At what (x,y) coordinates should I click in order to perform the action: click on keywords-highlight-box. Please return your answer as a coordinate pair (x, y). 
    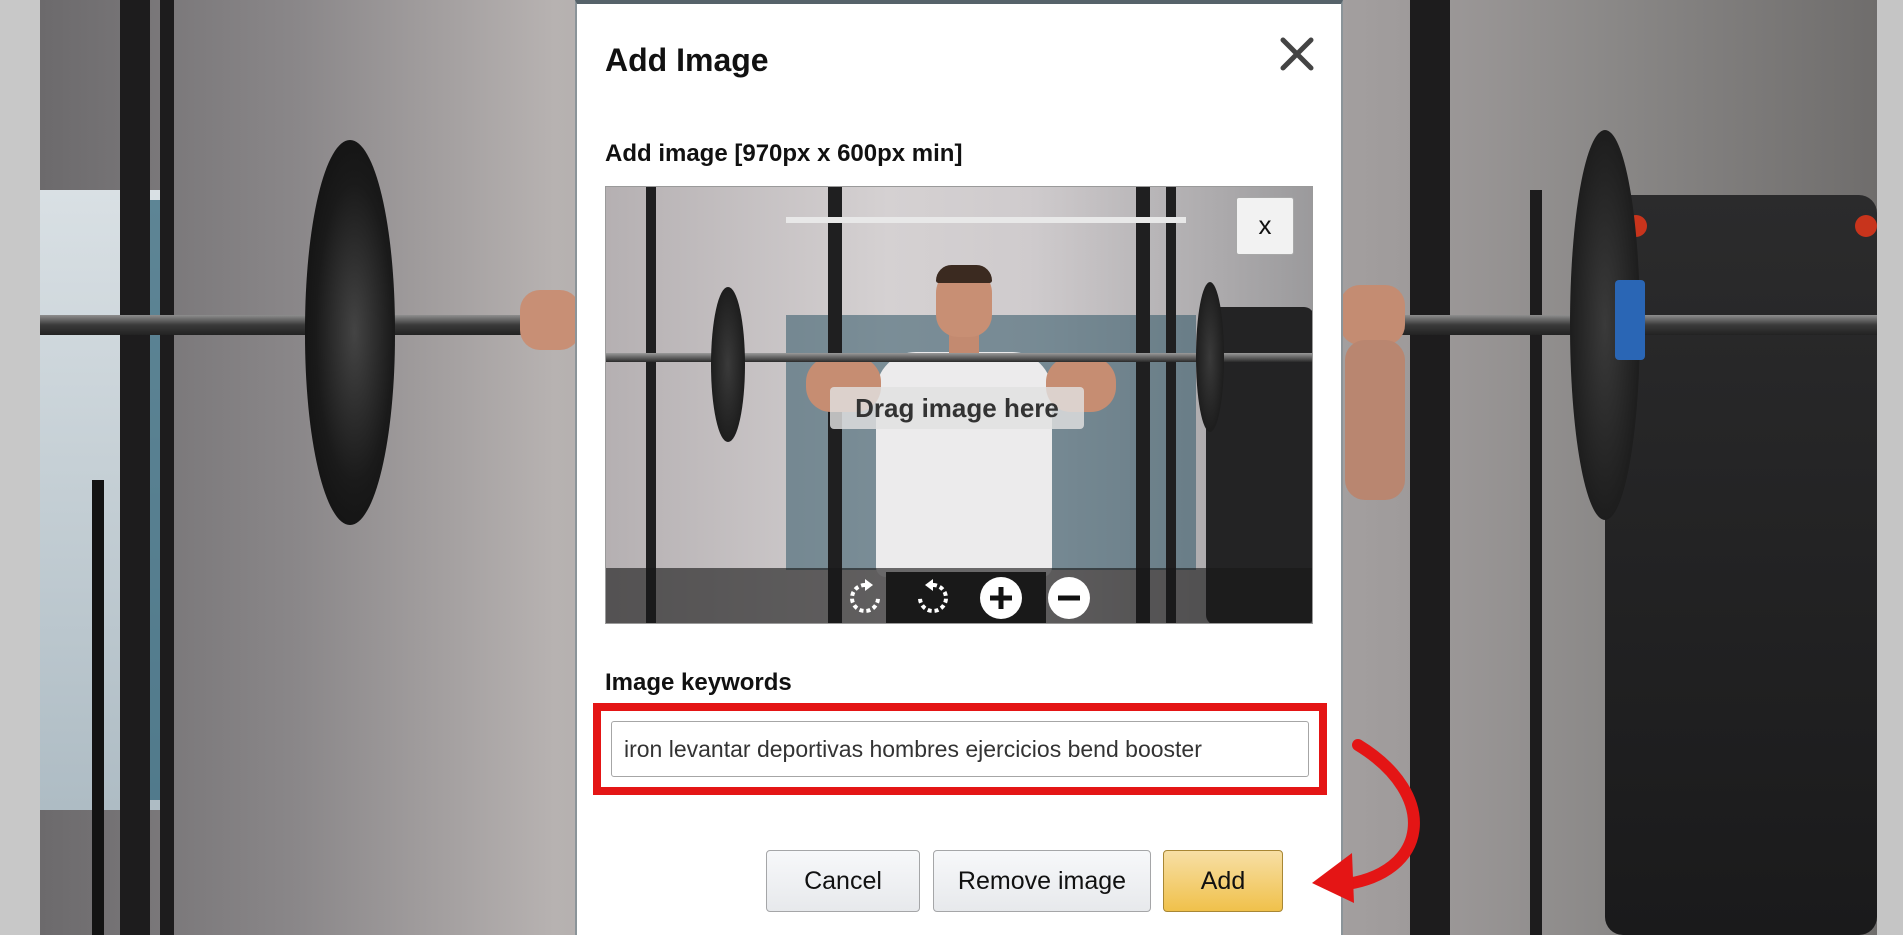
    Looking at the image, I should click on (960, 749).